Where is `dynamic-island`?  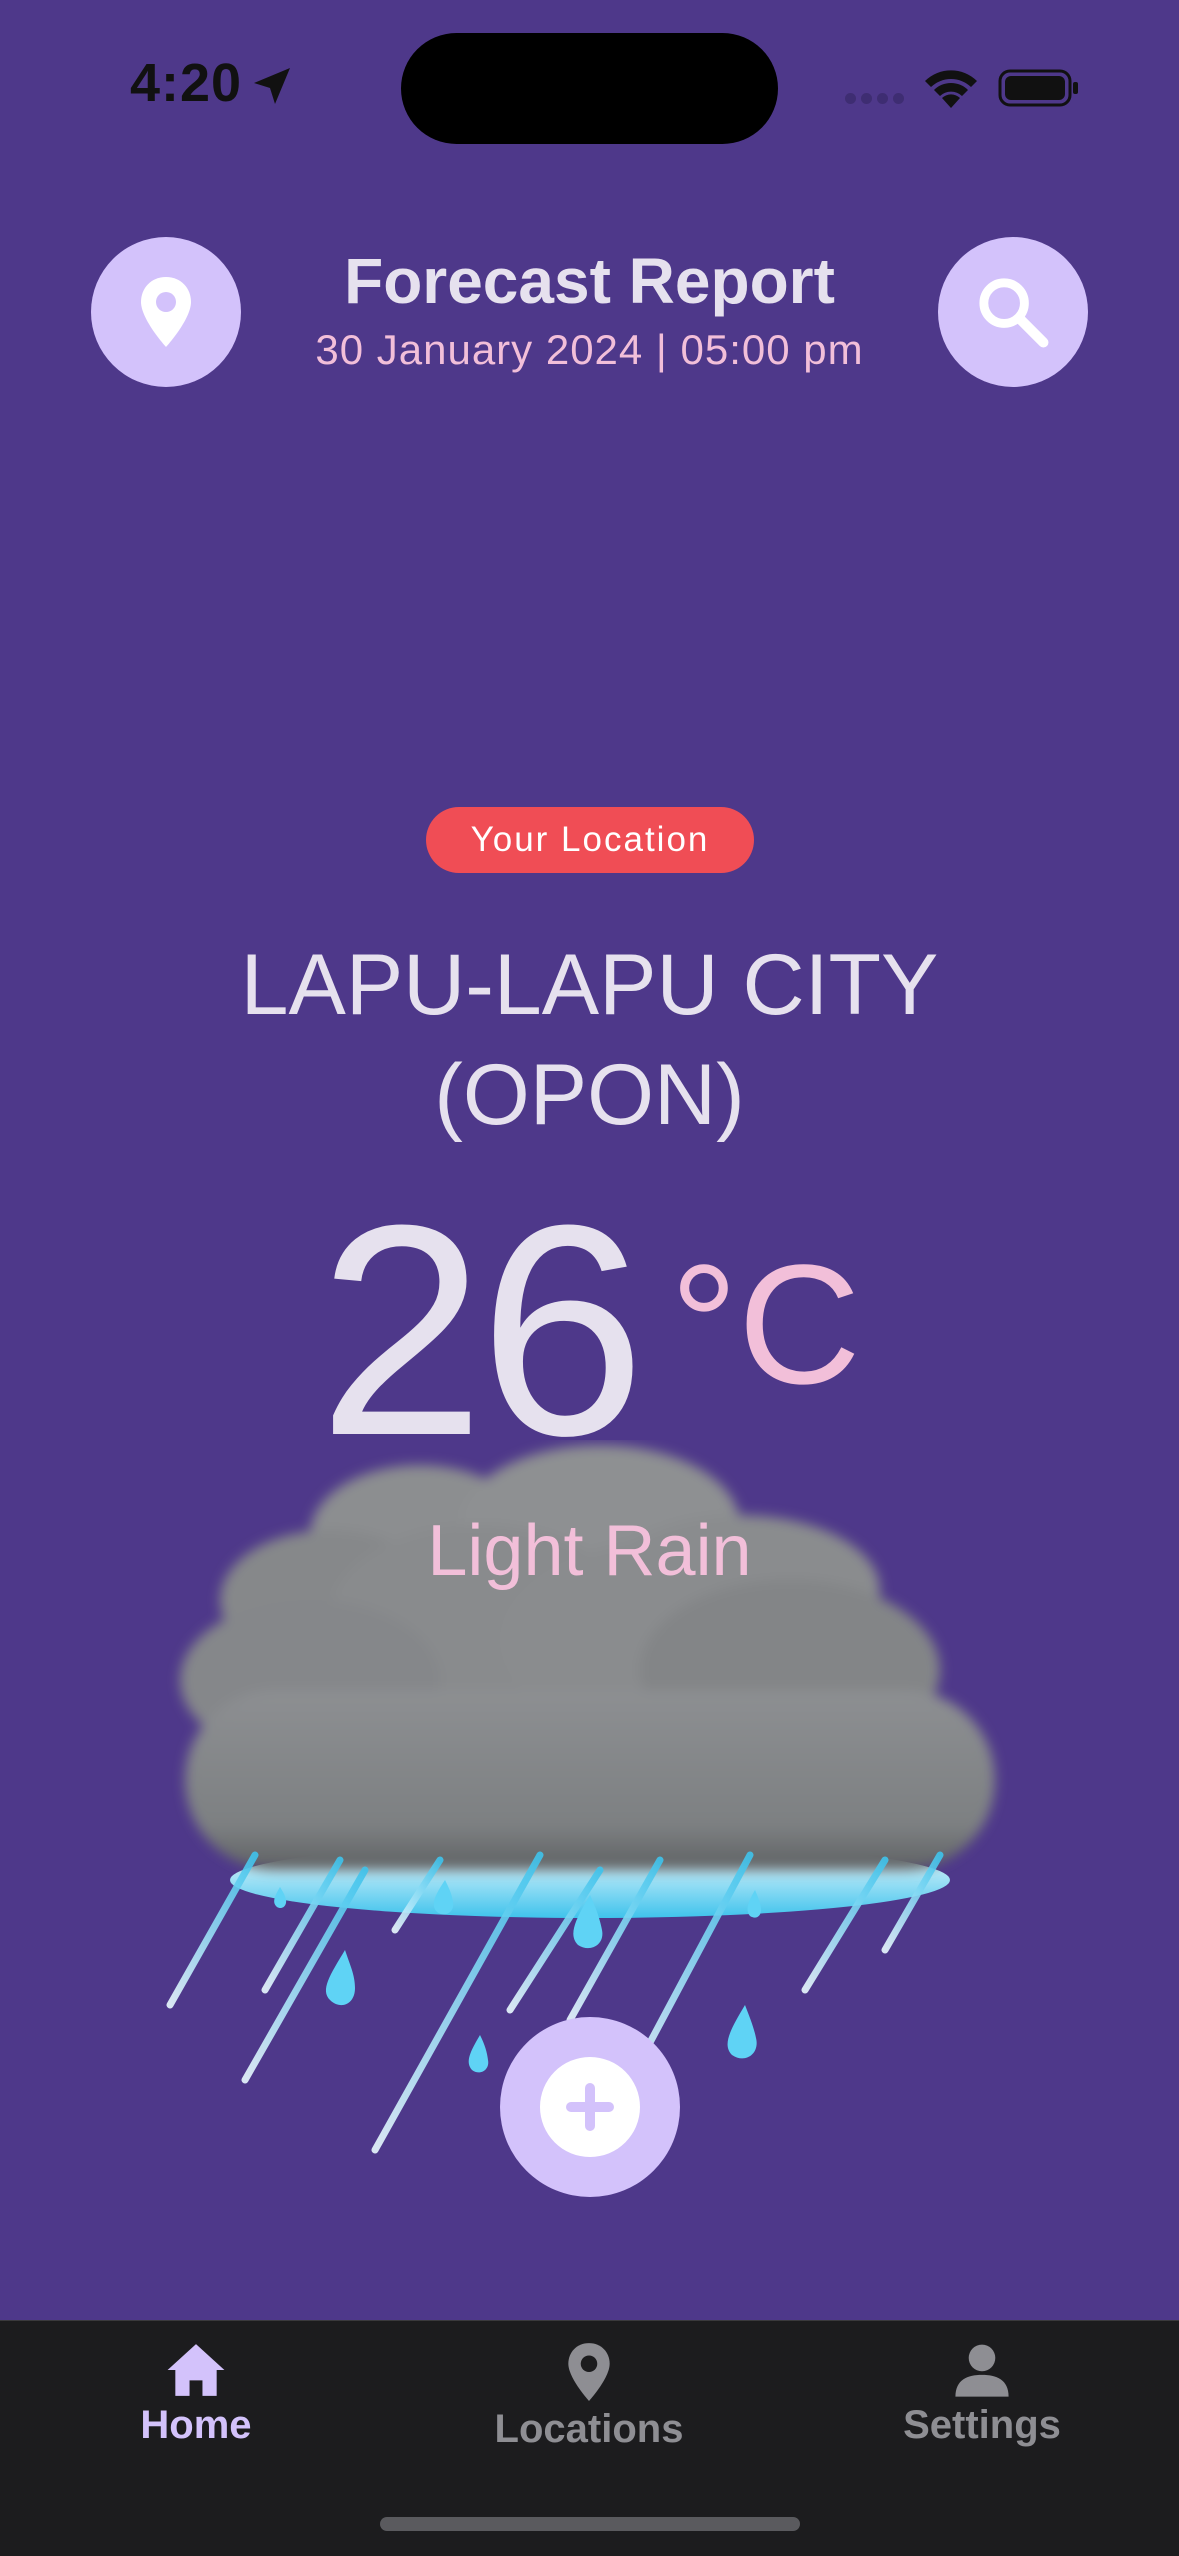 dynamic-island is located at coordinates (589, 88).